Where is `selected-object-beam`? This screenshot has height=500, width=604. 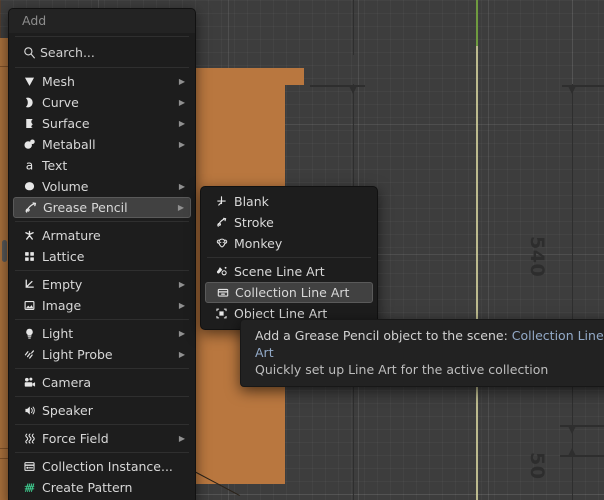
selected-object-beam is located at coordinates (247, 76).